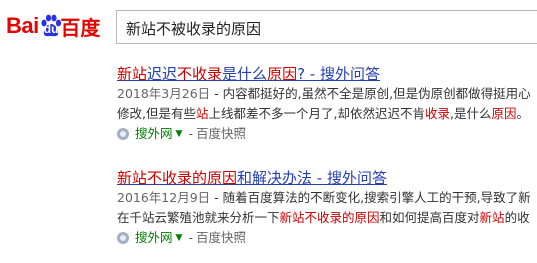  What do you see at coordinates (429, 217) in the screenshot?
I see `text-segment: 和如何提高百度对` at bounding box center [429, 217].